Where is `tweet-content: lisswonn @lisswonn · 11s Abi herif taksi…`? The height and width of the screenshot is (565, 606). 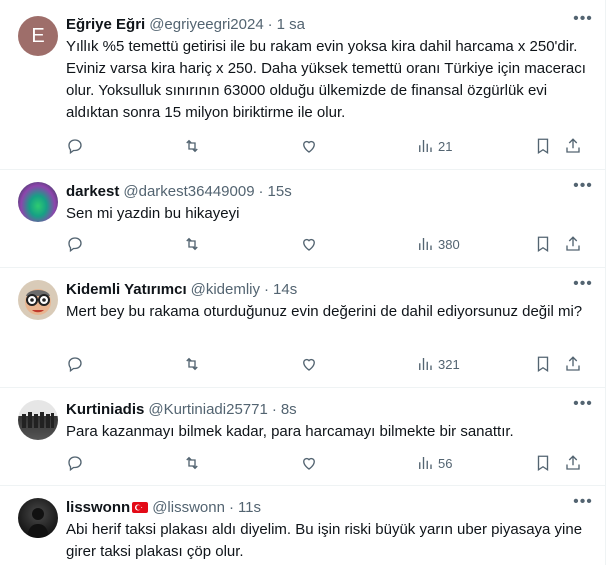
tweet-content: lisswonn @lisswonn · 11s Abi herif taksi… is located at coordinates (329, 530).